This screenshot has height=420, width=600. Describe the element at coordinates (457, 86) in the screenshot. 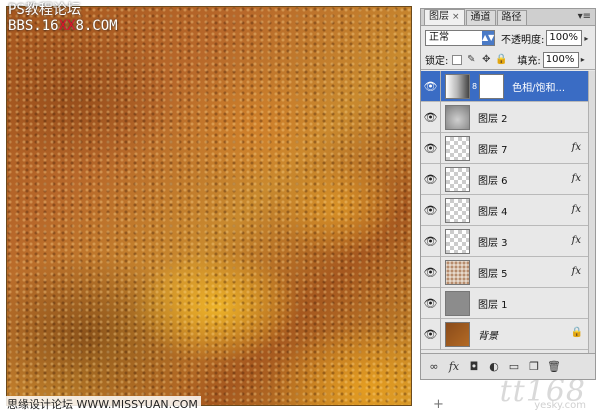

I see `adjustment-thumbnail` at that location.